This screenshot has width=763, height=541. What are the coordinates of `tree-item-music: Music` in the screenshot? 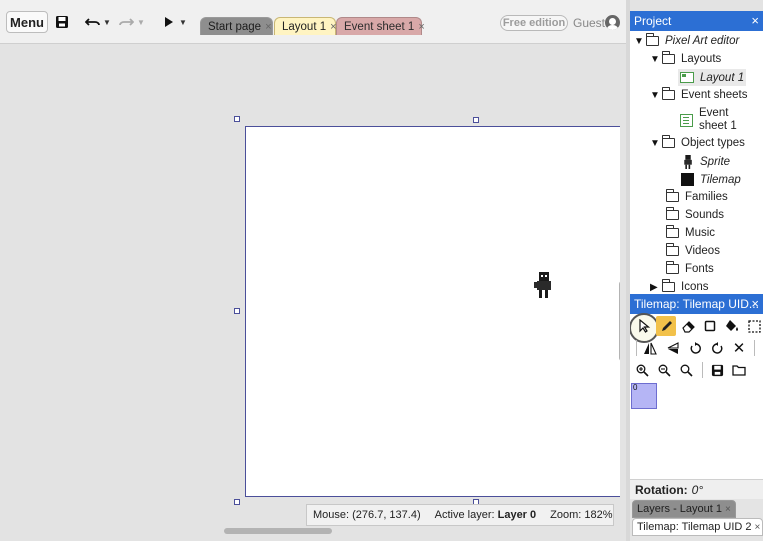 It's located at (690, 232).